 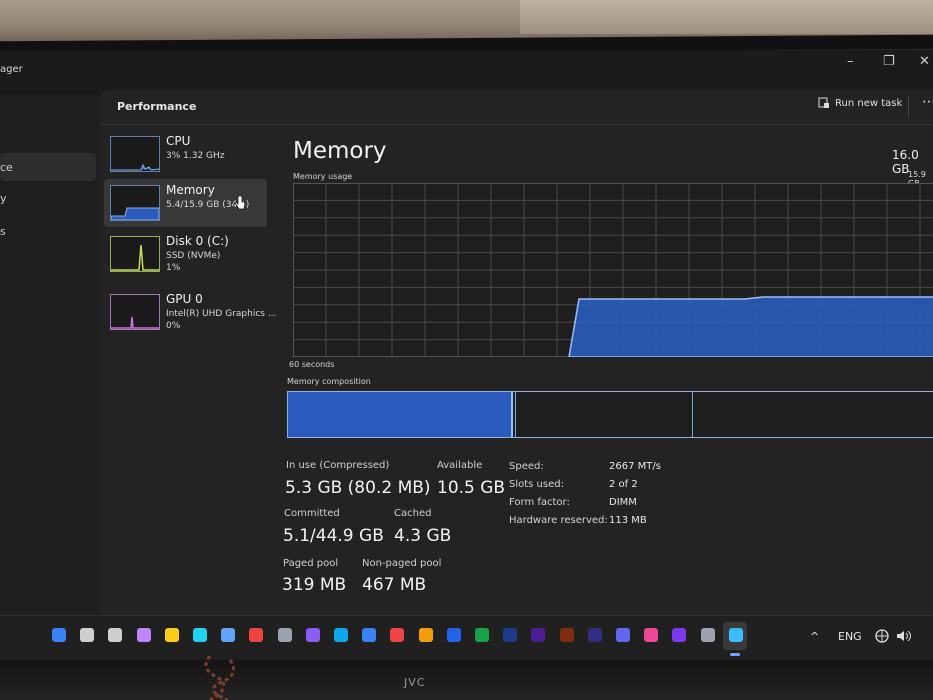 What do you see at coordinates (927, 102) in the screenshot?
I see `more-options-button: ⋯` at bounding box center [927, 102].